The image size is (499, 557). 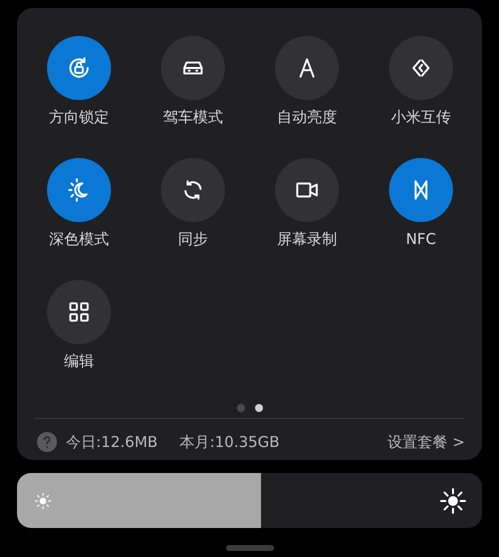 What do you see at coordinates (249, 500) in the screenshot?
I see `brightness-slider` at bounding box center [249, 500].